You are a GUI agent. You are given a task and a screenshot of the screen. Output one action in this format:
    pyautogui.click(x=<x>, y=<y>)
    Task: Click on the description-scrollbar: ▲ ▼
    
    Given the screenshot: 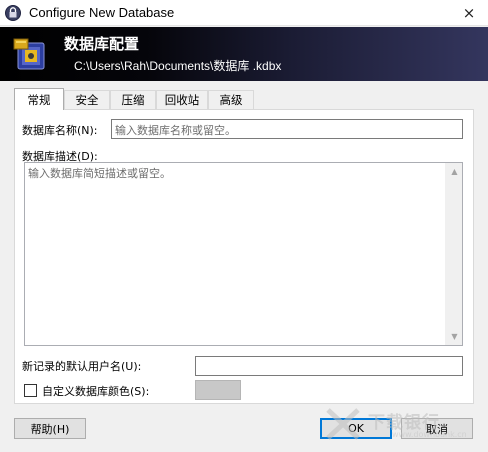 What is the action you would take?
    pyautogui.click(x=453, y=254)
    